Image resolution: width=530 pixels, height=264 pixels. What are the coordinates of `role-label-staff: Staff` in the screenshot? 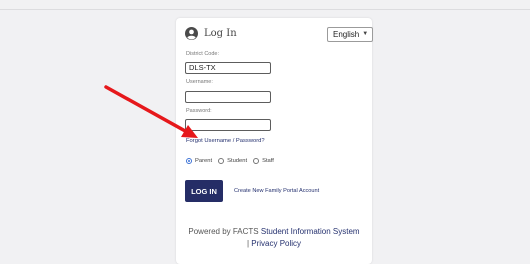 It's located at (268, 161).